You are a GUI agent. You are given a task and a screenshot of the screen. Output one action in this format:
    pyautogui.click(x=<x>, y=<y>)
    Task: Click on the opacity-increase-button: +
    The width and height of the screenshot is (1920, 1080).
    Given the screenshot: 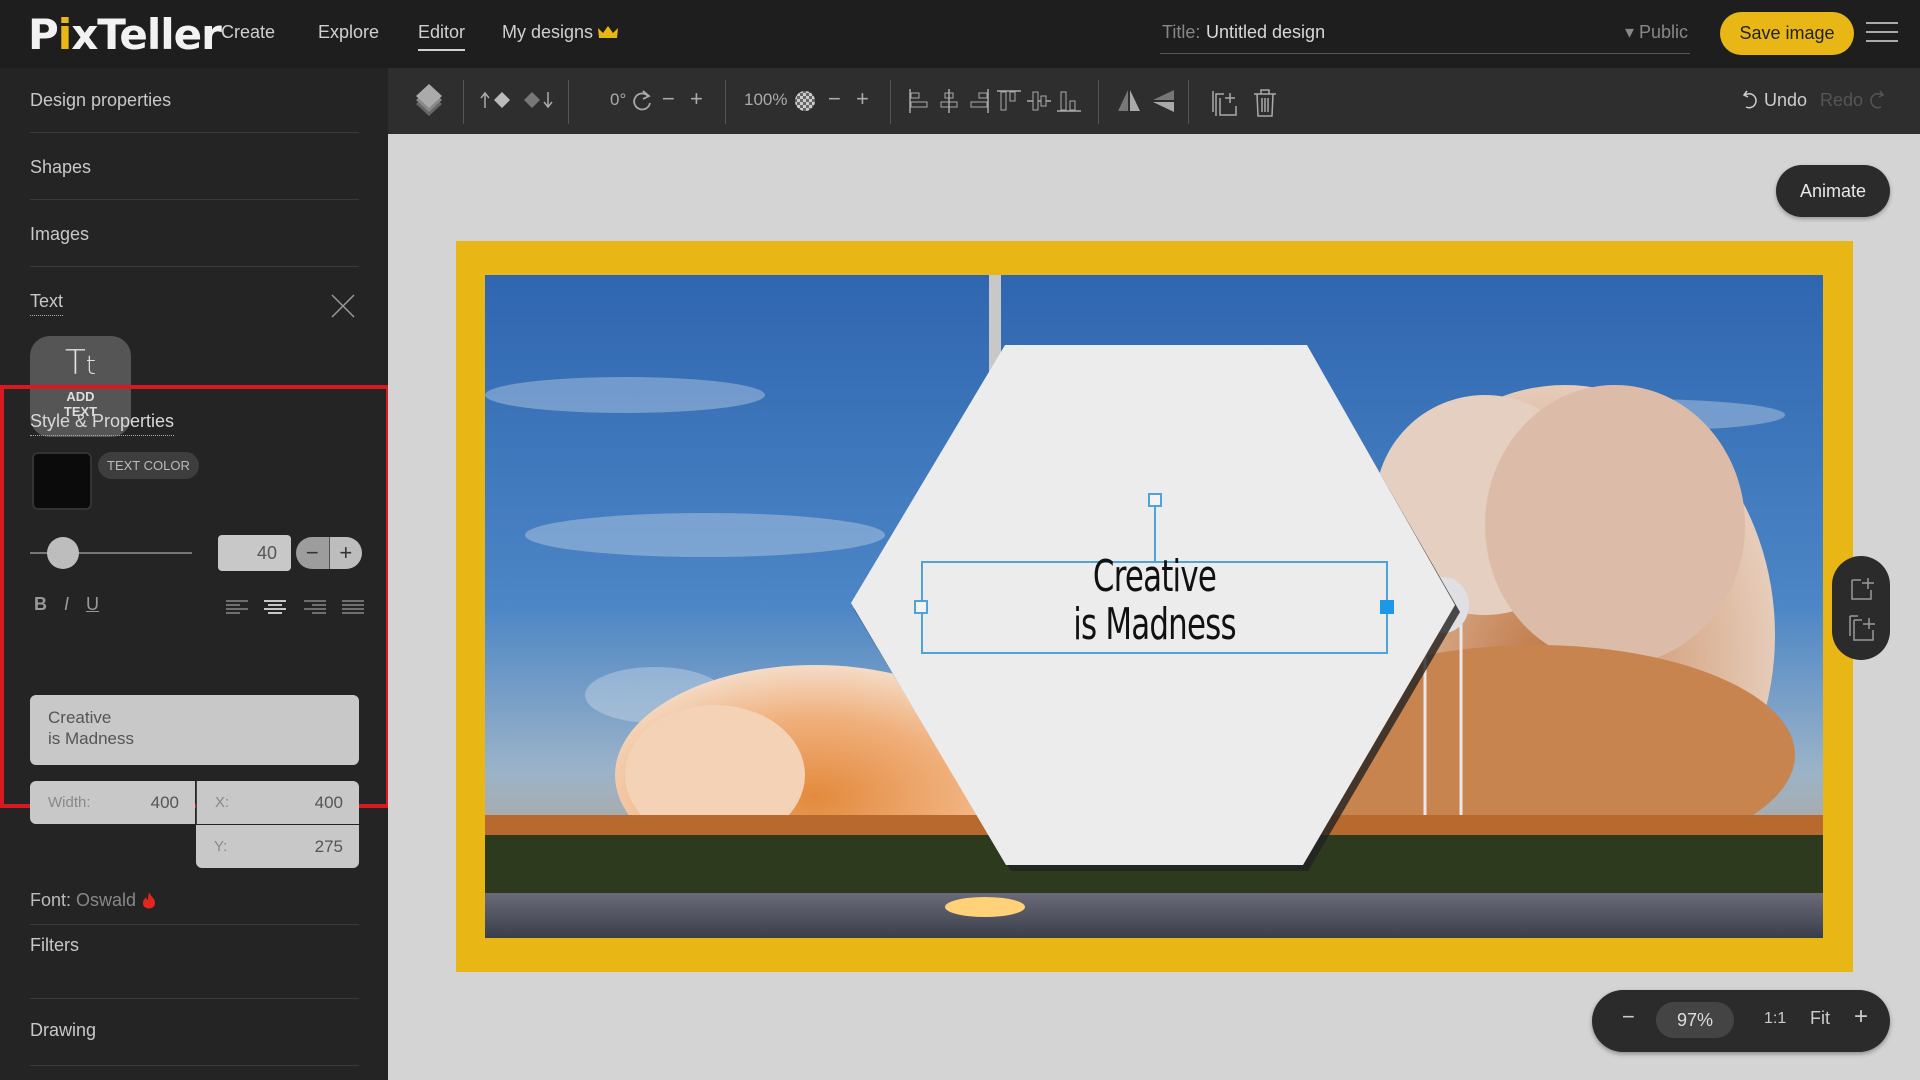 What is the action you would take?
    pyautogui.click(x=862, y=99)
    